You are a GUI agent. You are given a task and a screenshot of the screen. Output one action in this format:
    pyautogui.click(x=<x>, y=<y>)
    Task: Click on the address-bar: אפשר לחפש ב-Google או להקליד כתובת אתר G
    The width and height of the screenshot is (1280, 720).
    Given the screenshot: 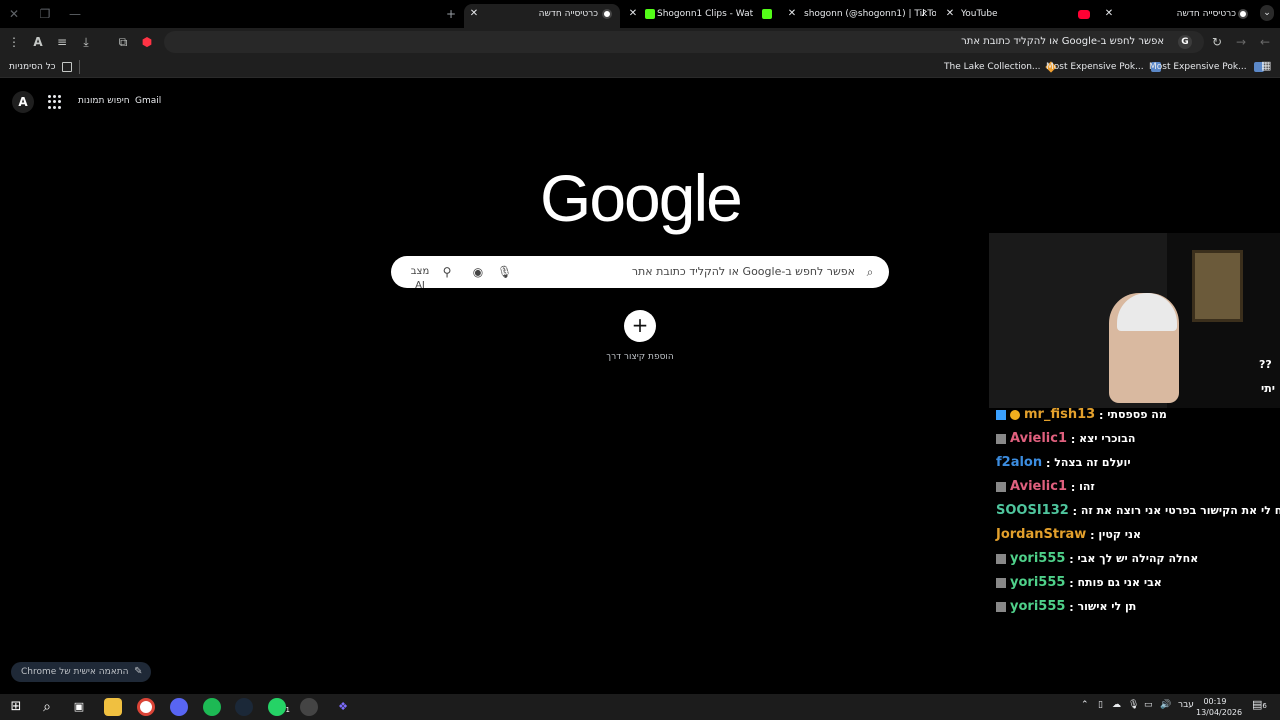 What is the action you would take?
    pyautogui.click(x=684, y=42)
    